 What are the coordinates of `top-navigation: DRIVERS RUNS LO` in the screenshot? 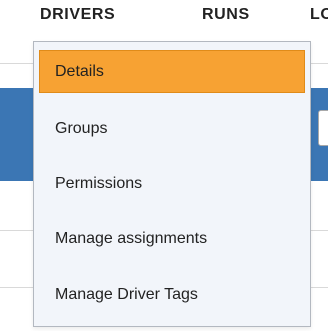 It's located at (164, 17).